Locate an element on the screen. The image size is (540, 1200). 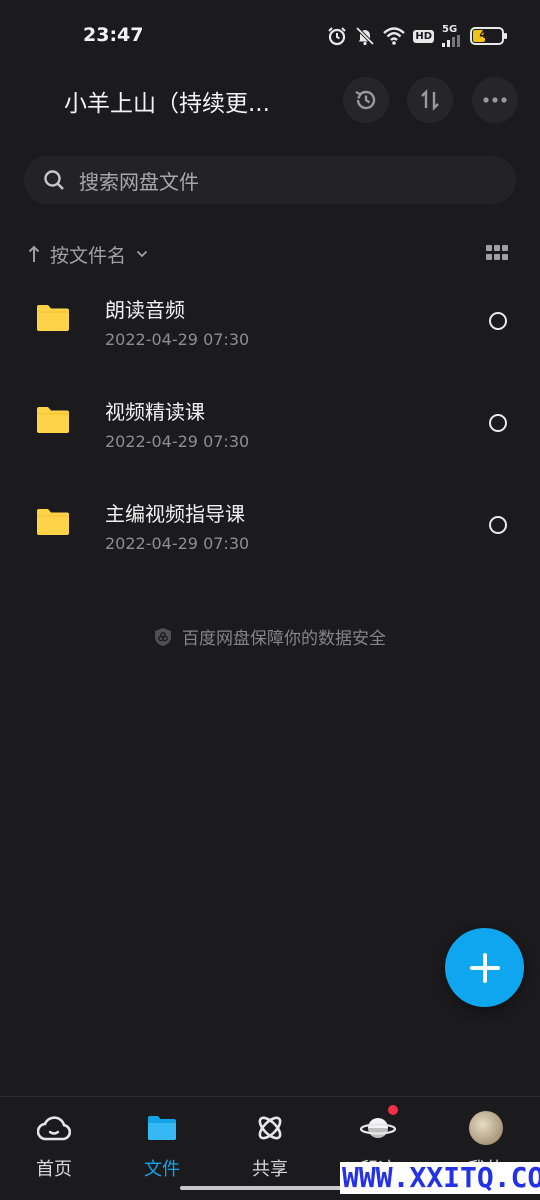
sort-selector: 按文件名 is located at coordinates (88, 254).